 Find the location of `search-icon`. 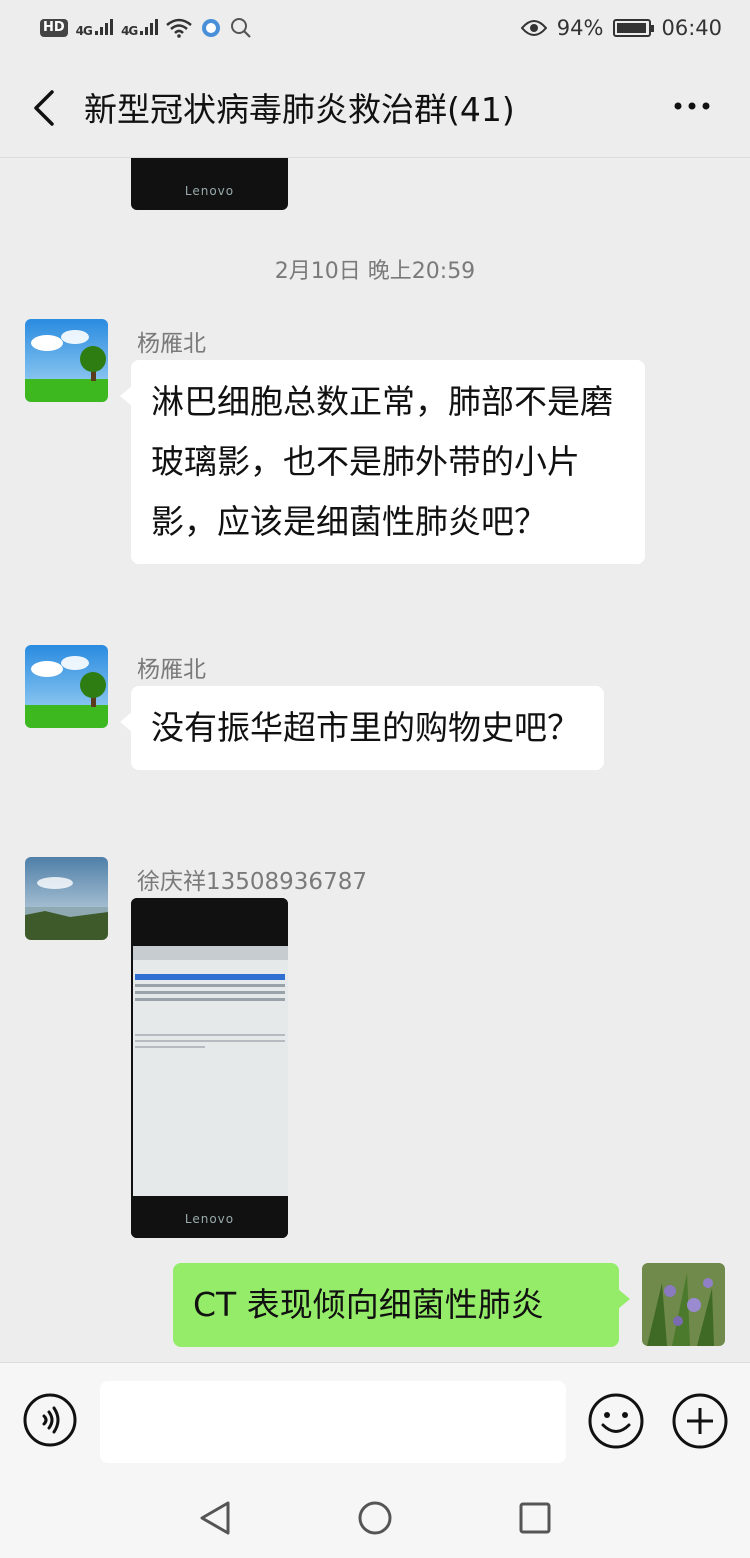

search-icon is located at coordinates (241, 28).